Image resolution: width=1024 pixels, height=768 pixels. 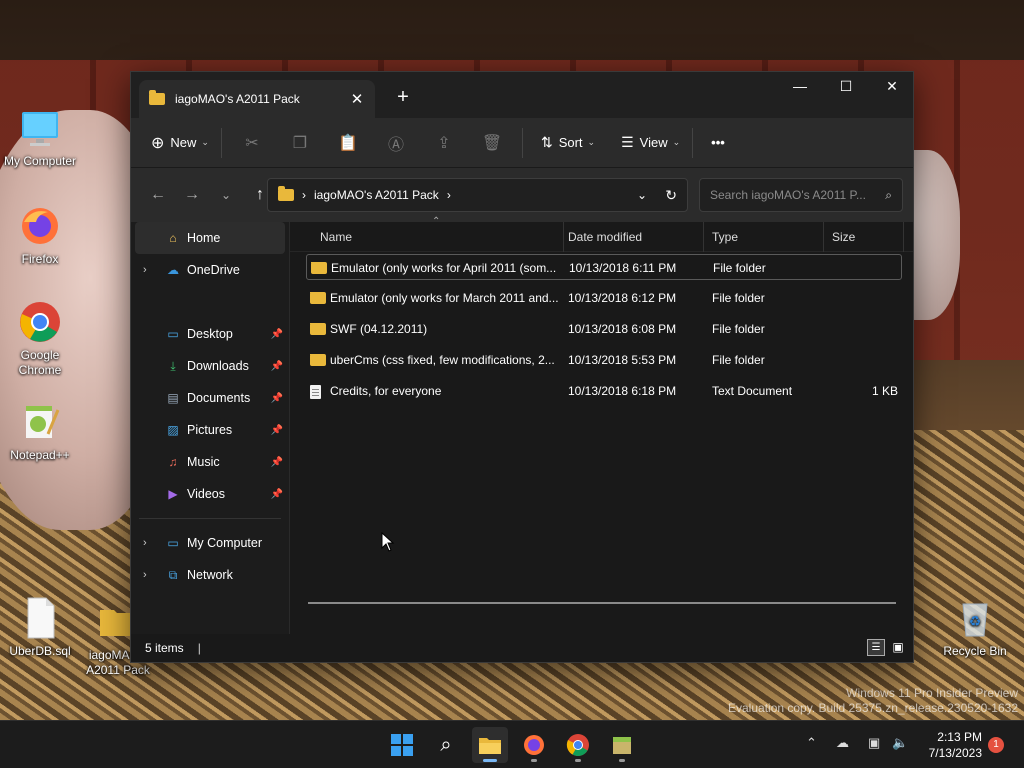 What do you see at coordinates (438, 237) in the screenshot?
I see `column-name: Name` at bounding box center [438, 237].